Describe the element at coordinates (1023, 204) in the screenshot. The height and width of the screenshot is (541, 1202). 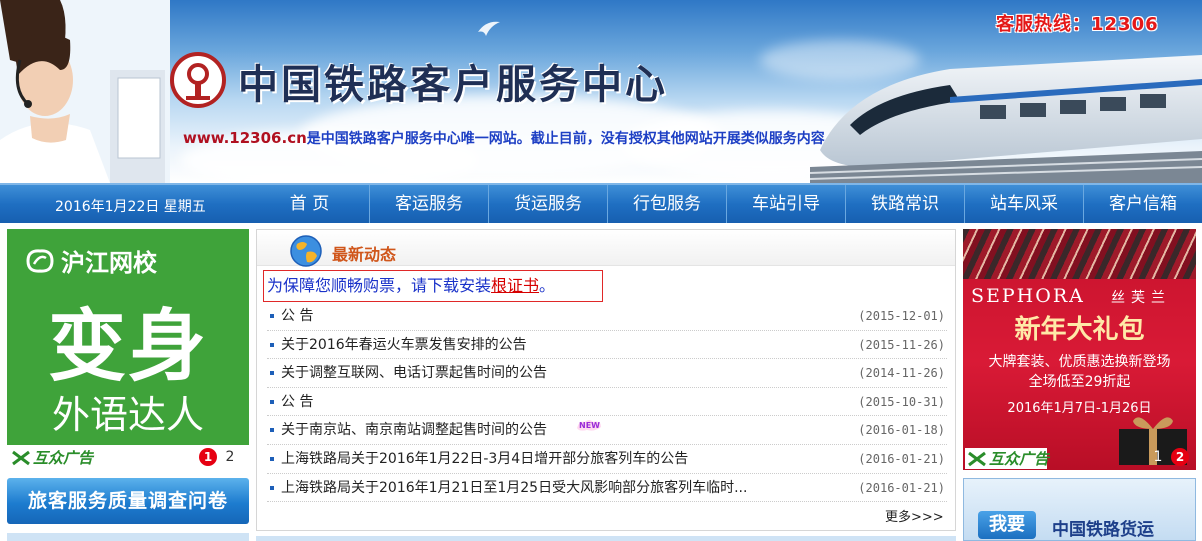
I see `nav-item-station-style: 站车风采` at that location.